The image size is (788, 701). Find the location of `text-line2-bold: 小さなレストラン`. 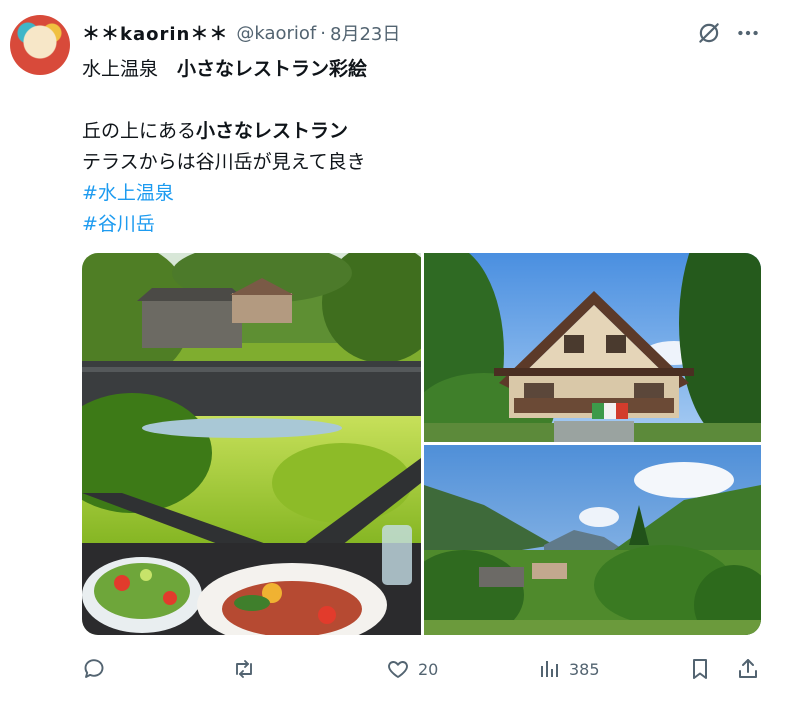

text-line2-bold: 小さなレストラン is located at coordinates (272, 131).